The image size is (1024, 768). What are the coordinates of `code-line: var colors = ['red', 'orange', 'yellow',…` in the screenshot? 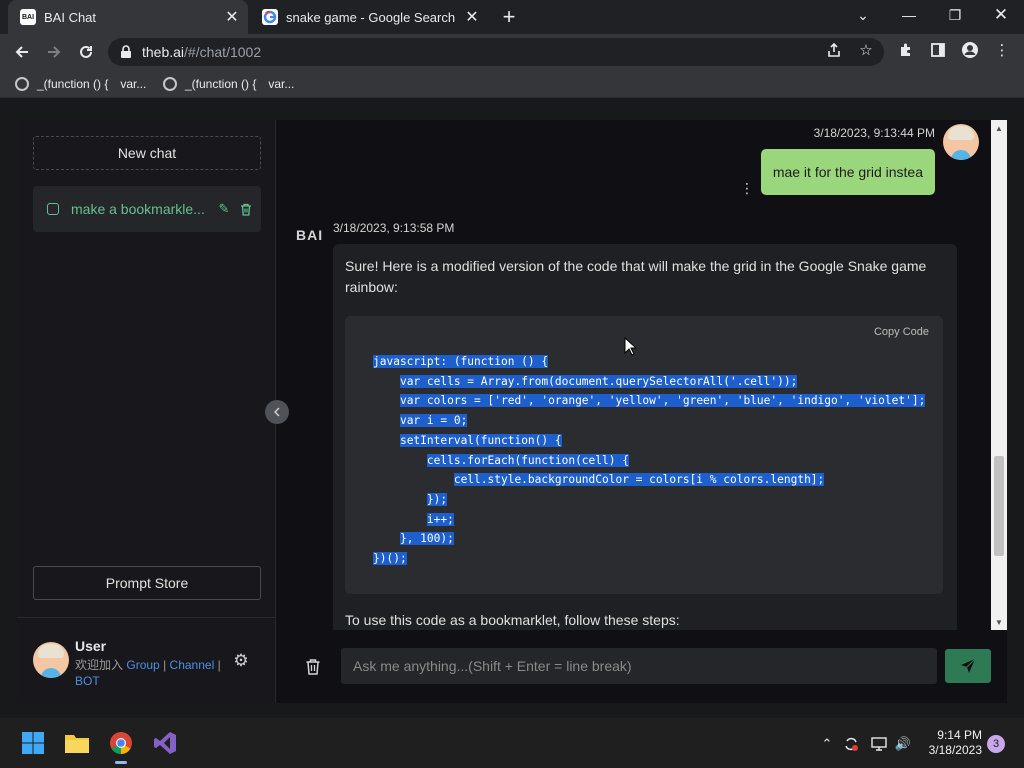 It's located at (649, 401).